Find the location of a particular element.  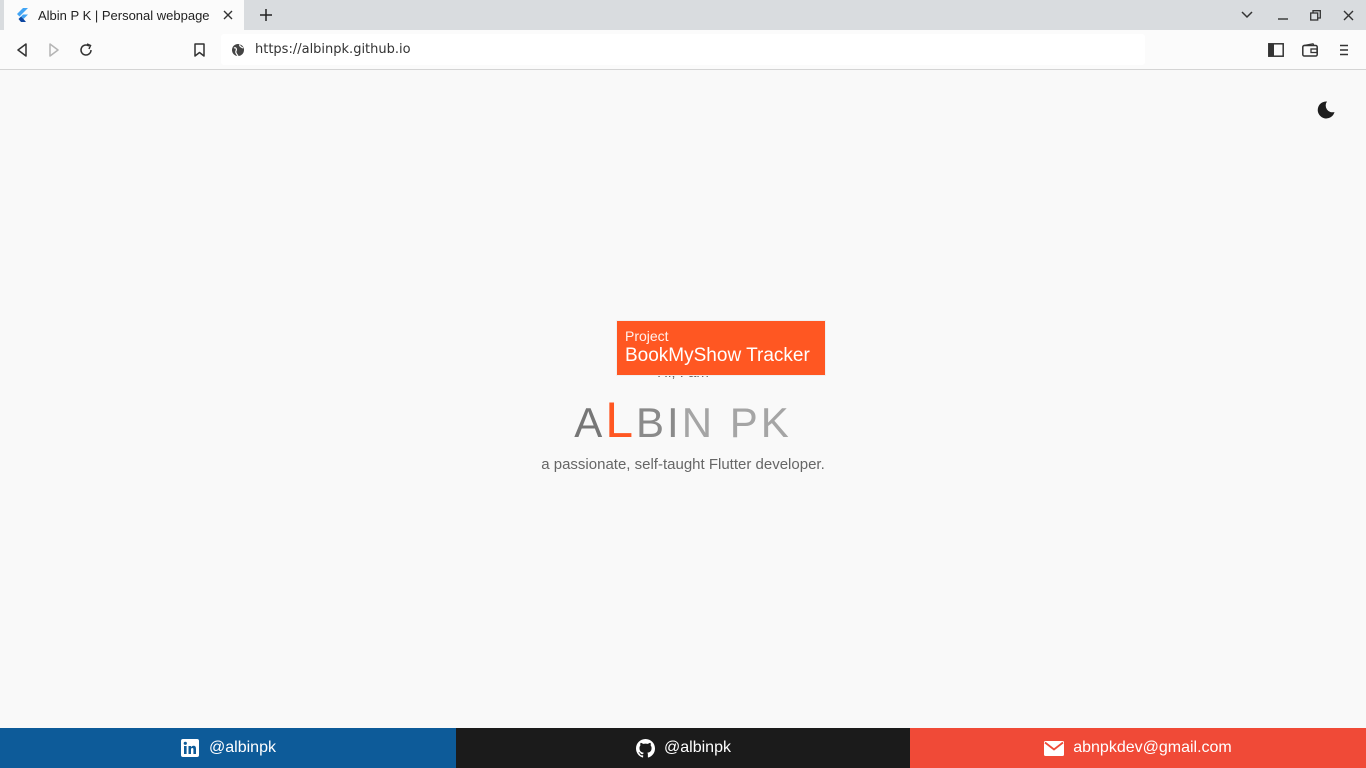

moon-icon is located at coordinates (1326, 110).